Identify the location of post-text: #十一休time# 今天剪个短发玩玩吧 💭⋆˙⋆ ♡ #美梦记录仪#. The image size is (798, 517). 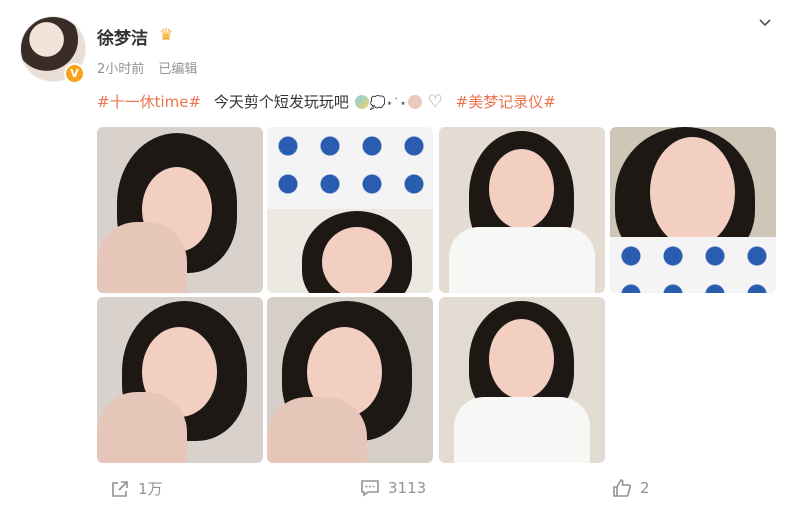
(326, 101).